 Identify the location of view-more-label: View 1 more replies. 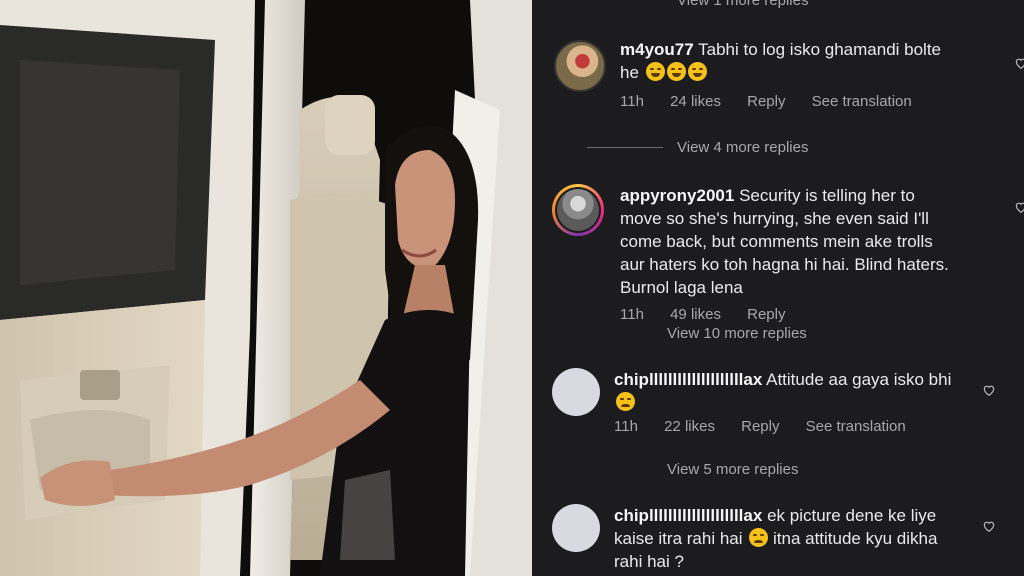
(743, 4).